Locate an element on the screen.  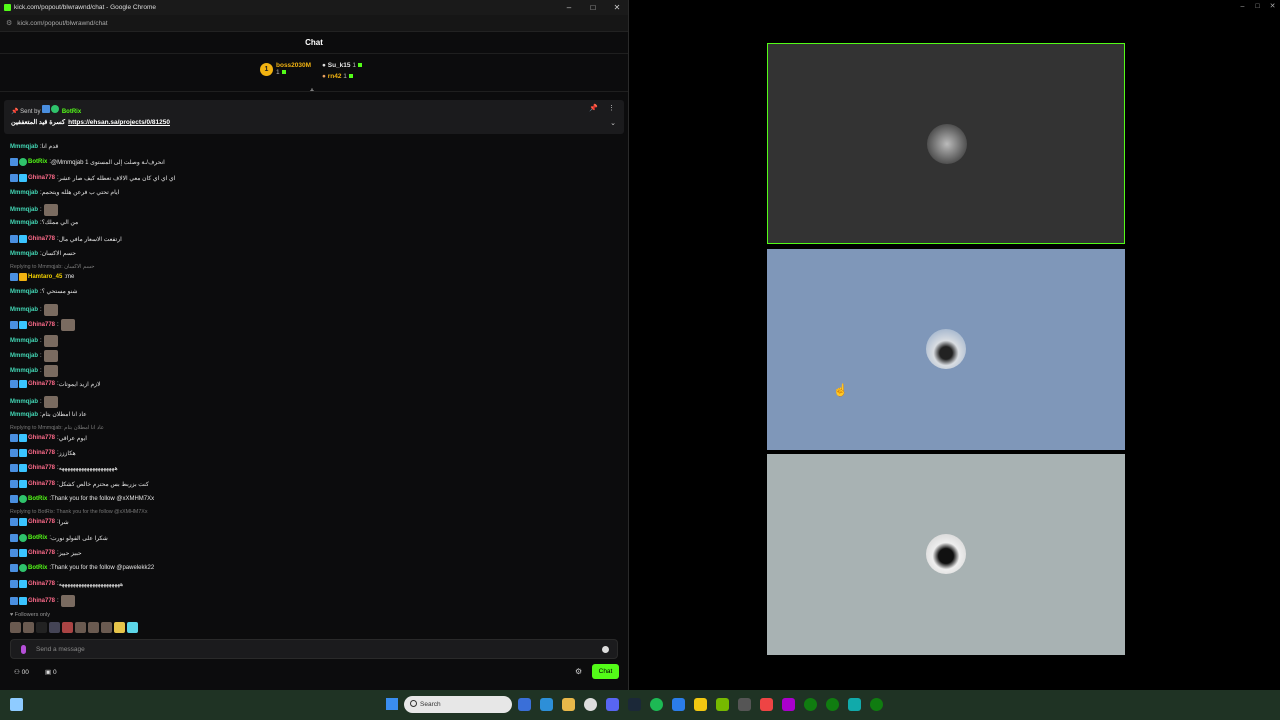
chat-message: Ghina778: شرا is located at coordinates (39, 522).